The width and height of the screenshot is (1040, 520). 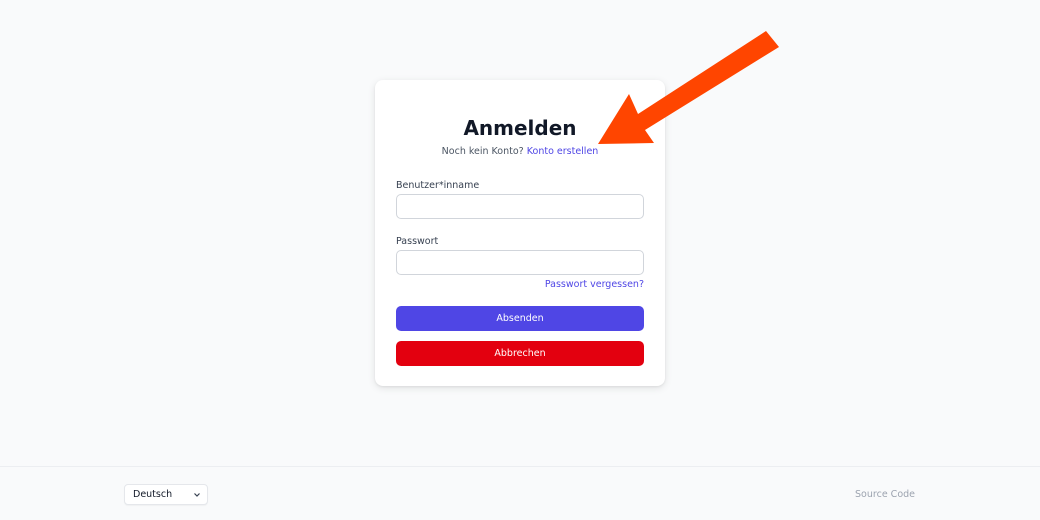 I want to click on page-title: Anmelden, so click(x=520, y=128).